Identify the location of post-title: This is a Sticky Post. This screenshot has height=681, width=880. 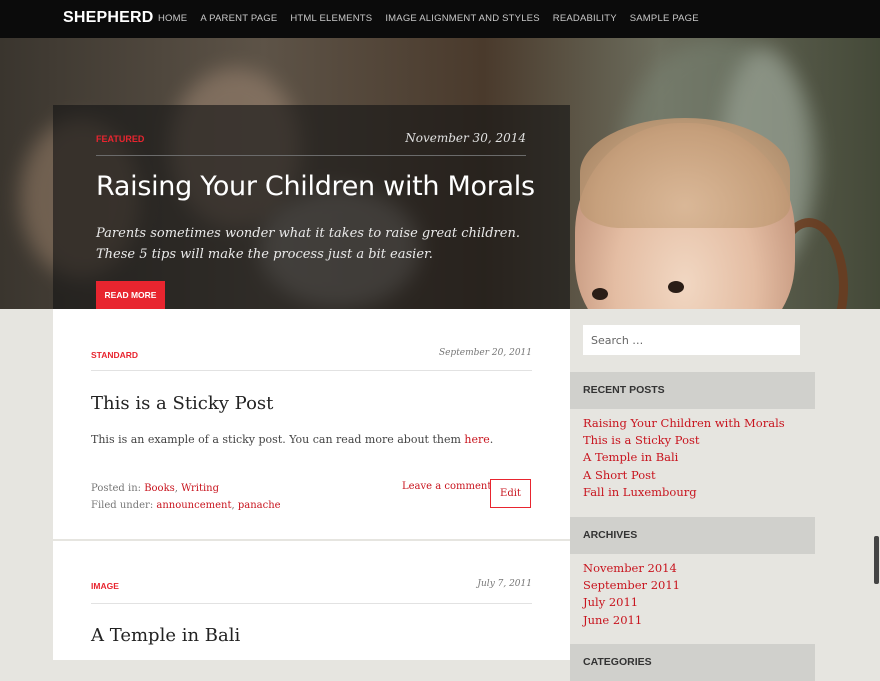
(182, 403).